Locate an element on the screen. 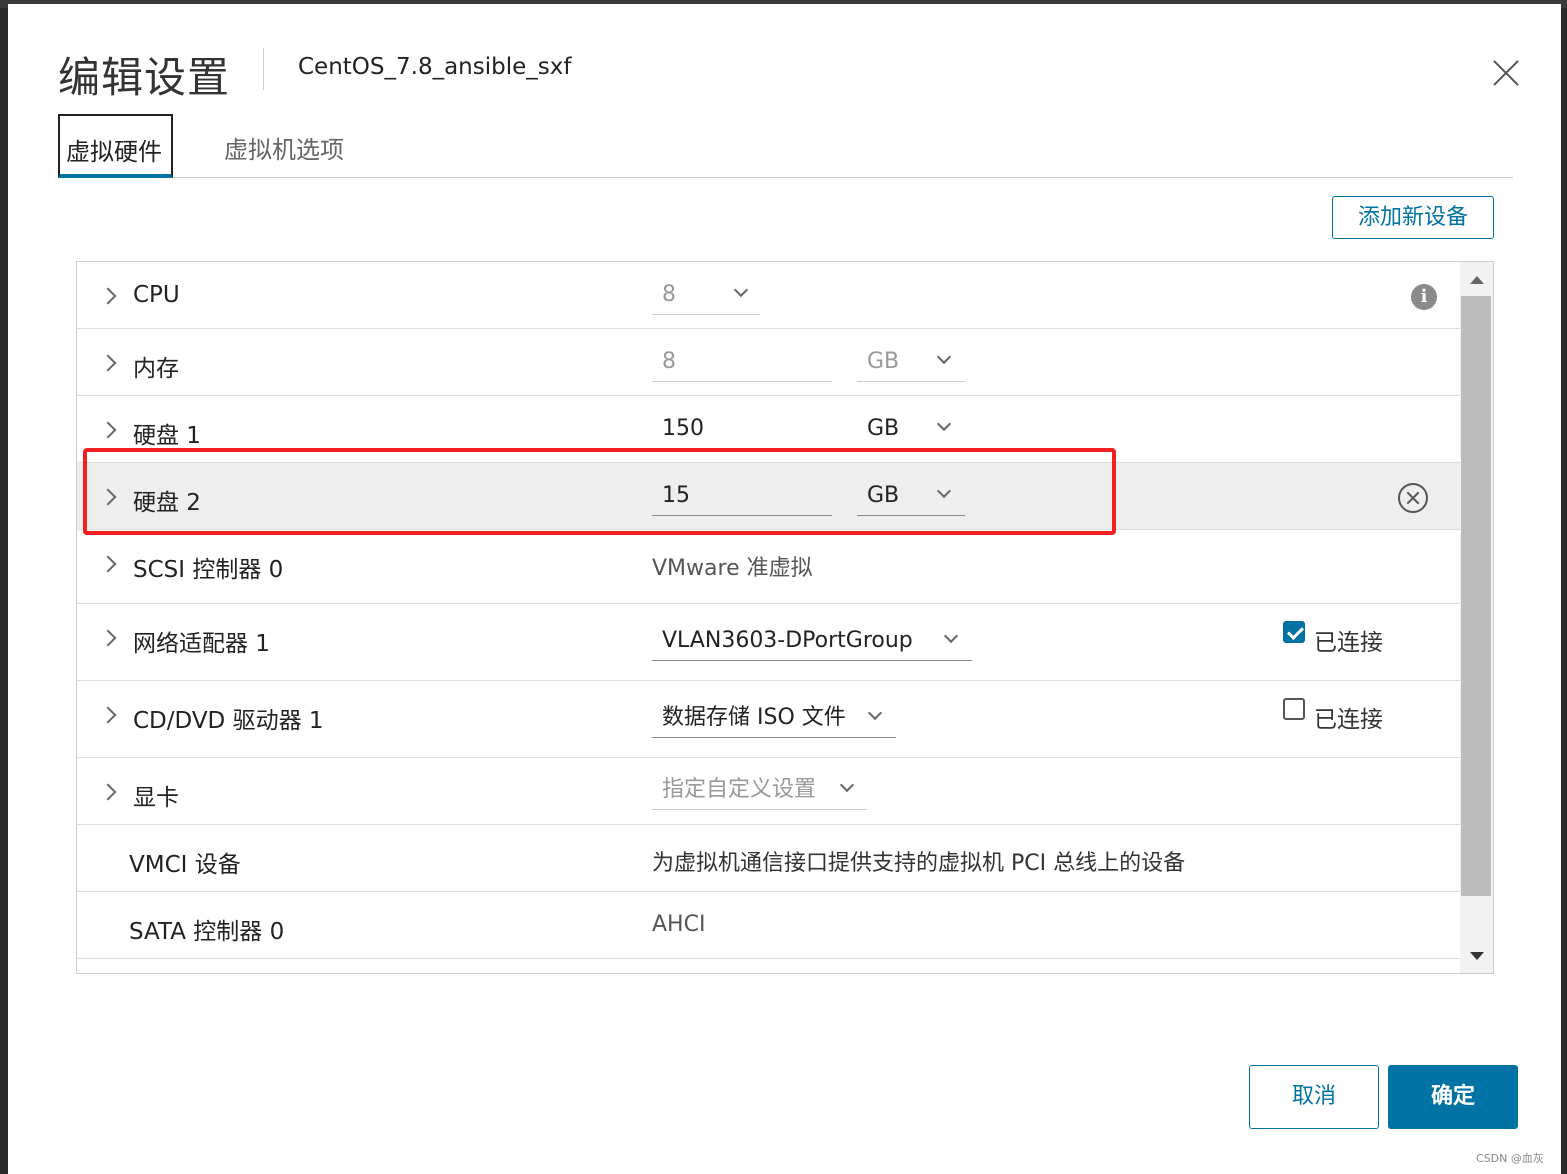 The height and width of the screenshot is (1174, 1567). vertical-scrollbar is located at coordinates (1476, 617).